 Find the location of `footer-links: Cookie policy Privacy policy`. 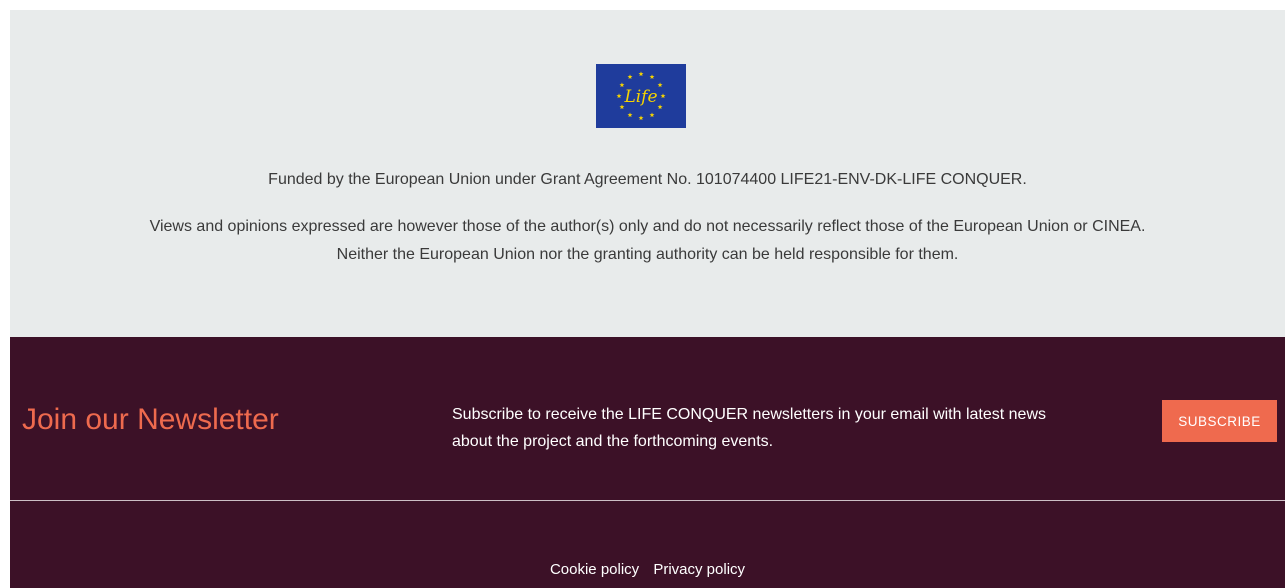

footer-links: Cookie policy Privacy policy is located at coordinates (647, 570).